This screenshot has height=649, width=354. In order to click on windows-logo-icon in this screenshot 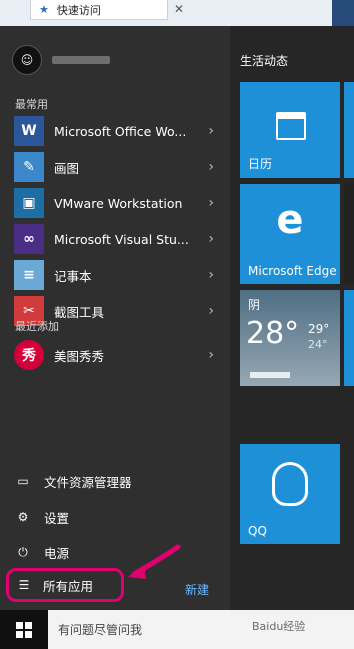, I will do `click(24, 629)`.